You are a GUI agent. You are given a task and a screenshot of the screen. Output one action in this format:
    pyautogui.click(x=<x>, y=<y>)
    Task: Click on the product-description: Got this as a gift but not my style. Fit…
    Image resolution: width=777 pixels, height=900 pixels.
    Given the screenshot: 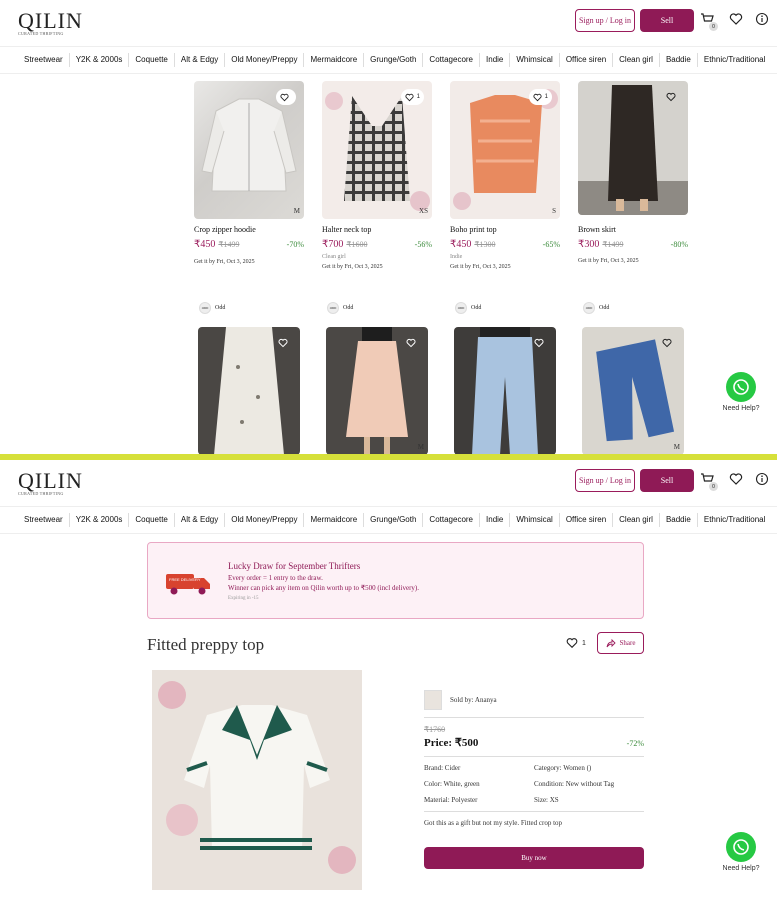 What is the action you would take?
    pyautogui.click(x=493, y=823)
    